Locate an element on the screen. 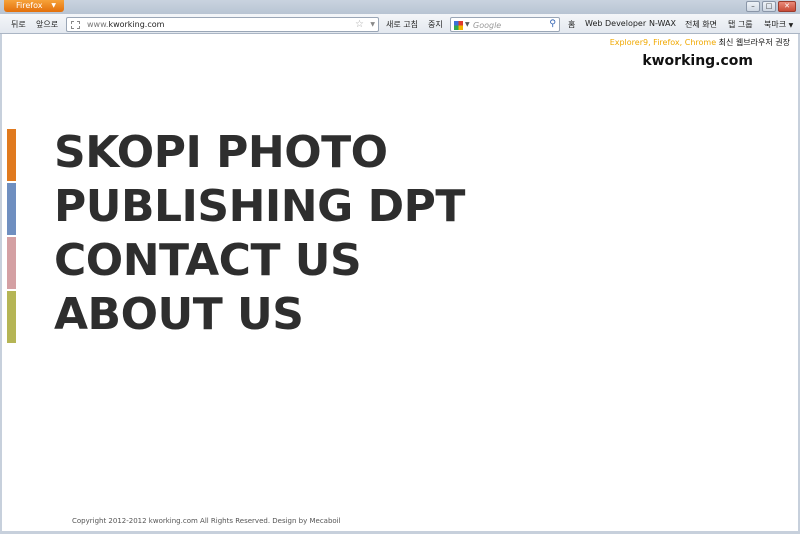 The image size is (800, 534). window-frame-left is located at coordinates (1, 284).